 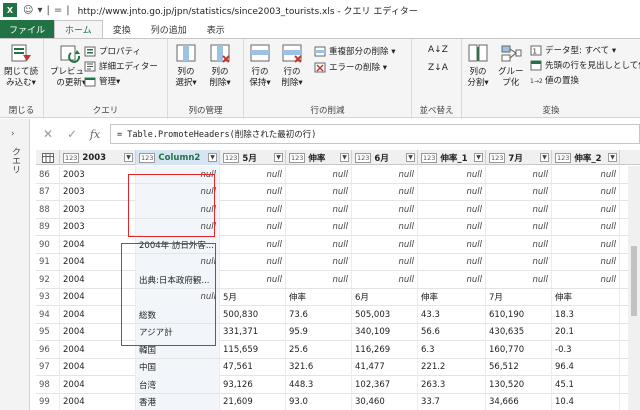 I want to click on table-row: 93 2004 null 5月 伸率 6月 伸率 7月 伸率, so click(x=338, y=297).